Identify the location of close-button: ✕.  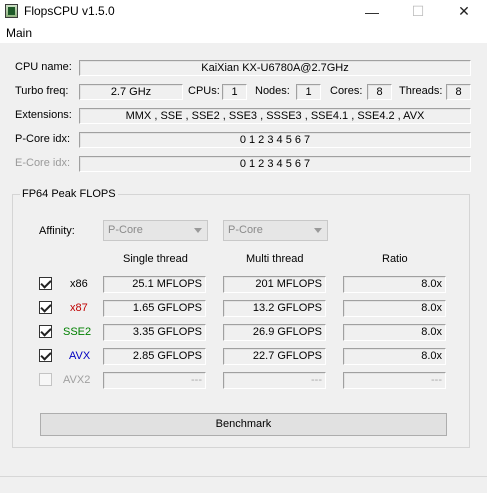
(464, 11).